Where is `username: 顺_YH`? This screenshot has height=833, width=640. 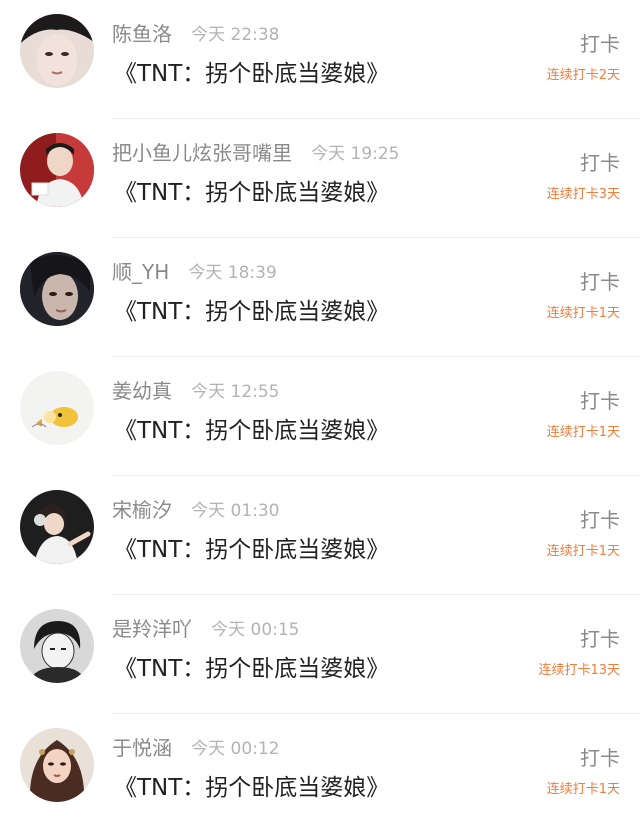
username: 顺_YH is located at coordinates (140, 272).